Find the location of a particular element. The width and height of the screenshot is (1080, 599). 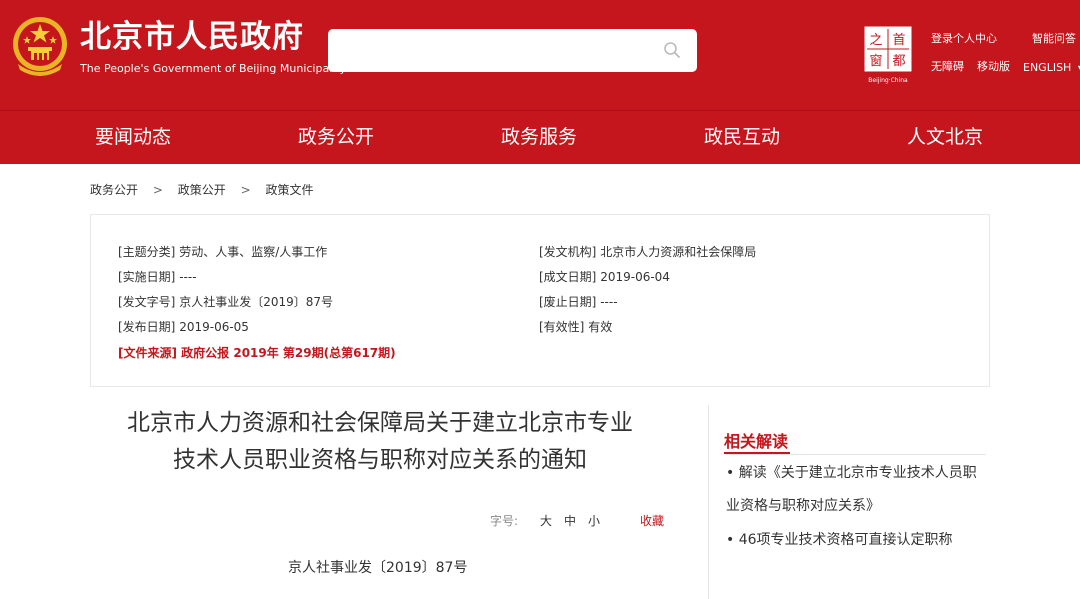

search-box is located at coordinates (512, 51).